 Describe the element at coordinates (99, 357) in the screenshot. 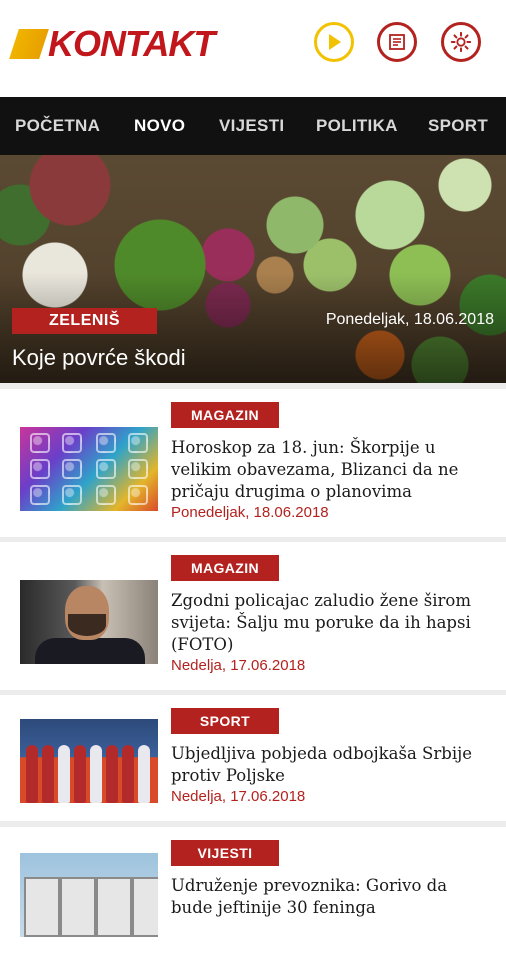

I see `hero-title: Koje povrće škodi` at that location.